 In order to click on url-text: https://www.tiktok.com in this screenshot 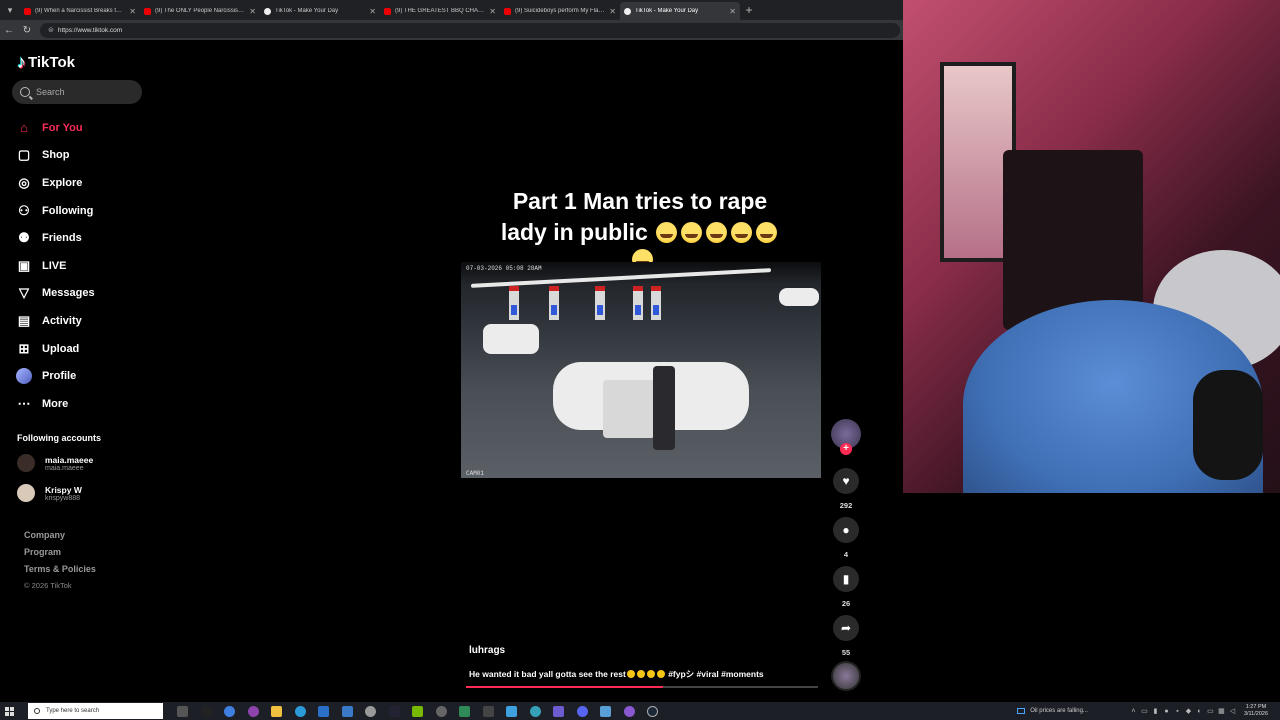, I will do `click(90, 30)`.